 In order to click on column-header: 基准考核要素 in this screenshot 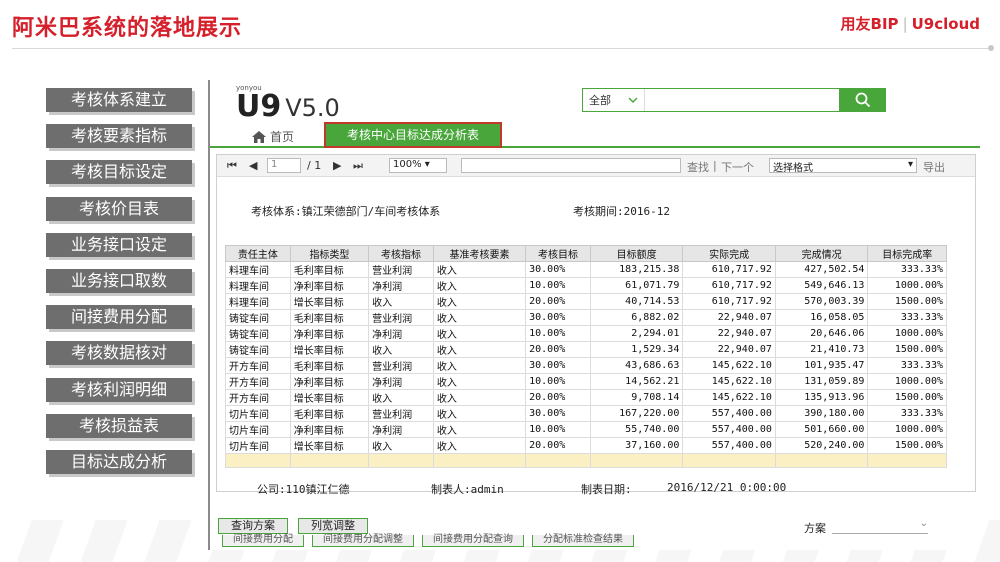, I will do `click(479, 253)`.